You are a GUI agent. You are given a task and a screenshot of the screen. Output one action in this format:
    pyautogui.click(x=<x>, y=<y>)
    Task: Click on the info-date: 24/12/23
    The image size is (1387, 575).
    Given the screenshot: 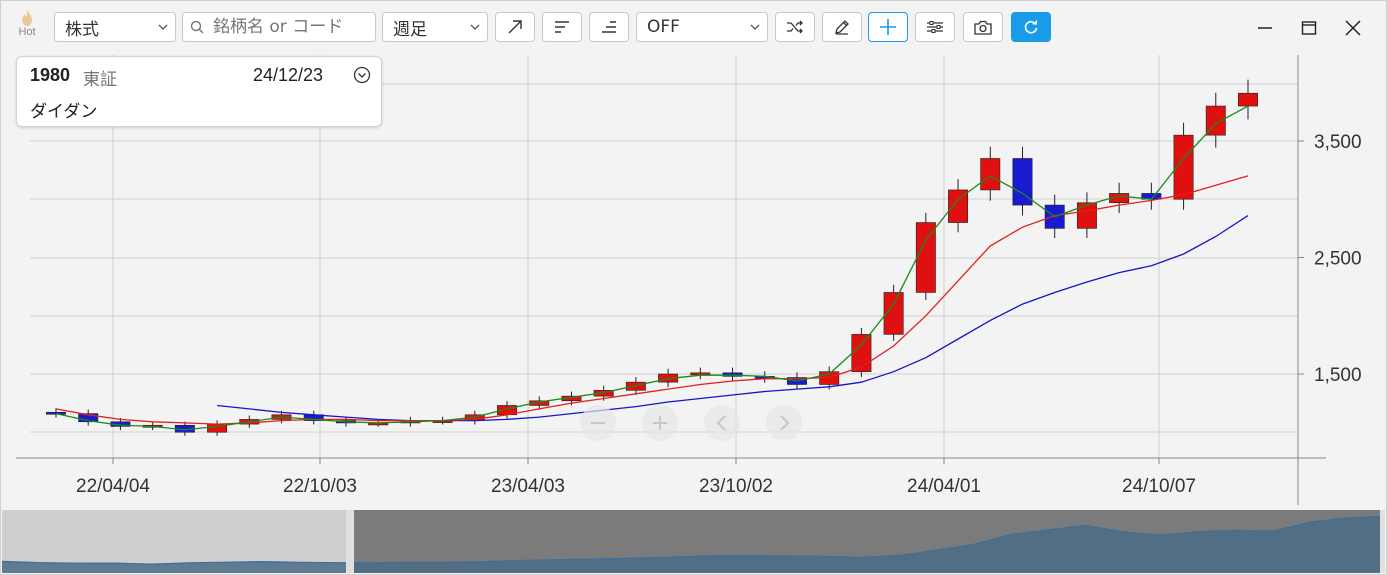 What is the action you would take?
    pyautogui.click(x=288, y=75)
    